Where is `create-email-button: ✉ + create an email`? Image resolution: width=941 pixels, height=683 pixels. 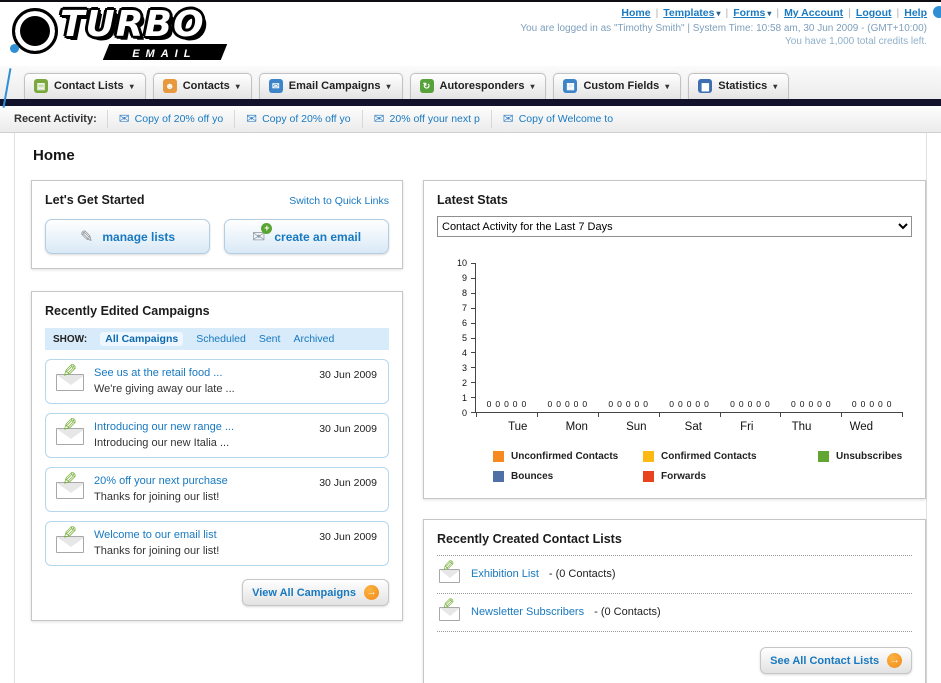 create-email-button: ✉ + create an email is located at coordinates (306, 236).